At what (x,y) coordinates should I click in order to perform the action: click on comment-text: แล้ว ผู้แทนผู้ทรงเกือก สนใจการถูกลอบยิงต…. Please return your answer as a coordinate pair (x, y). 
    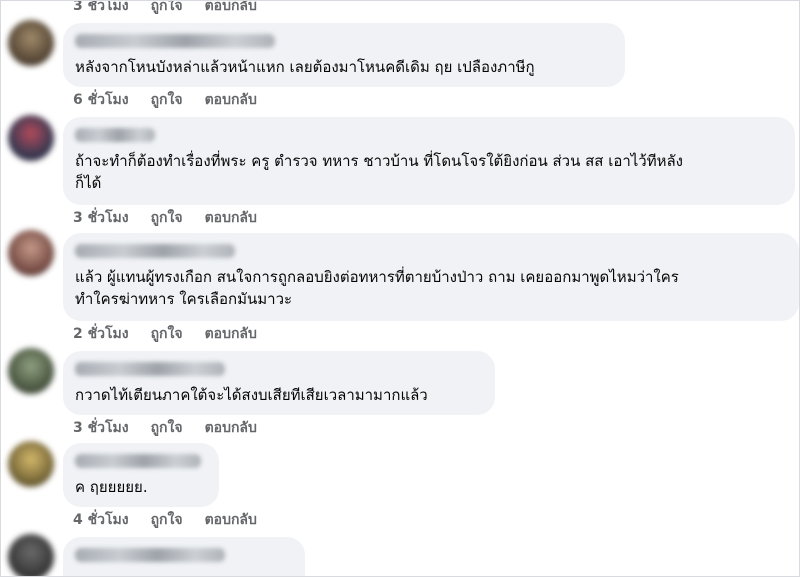
    Looking at the image, I should click on (377, 288).